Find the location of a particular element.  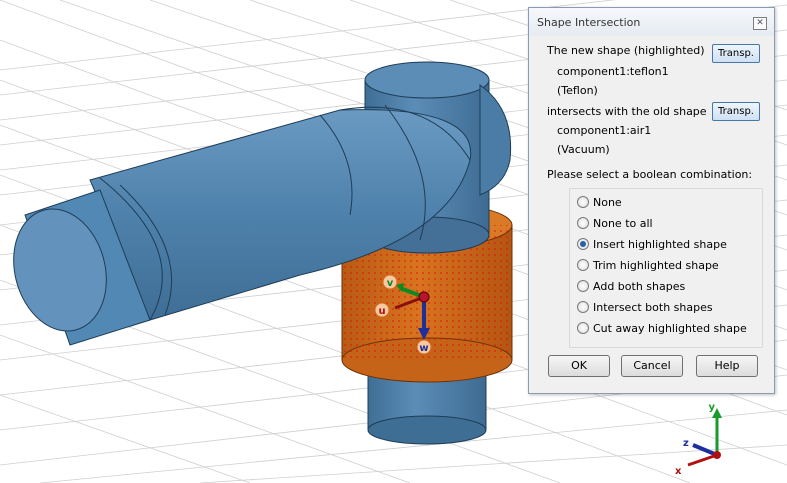

option-none: None is located at coordinates (599, 202).